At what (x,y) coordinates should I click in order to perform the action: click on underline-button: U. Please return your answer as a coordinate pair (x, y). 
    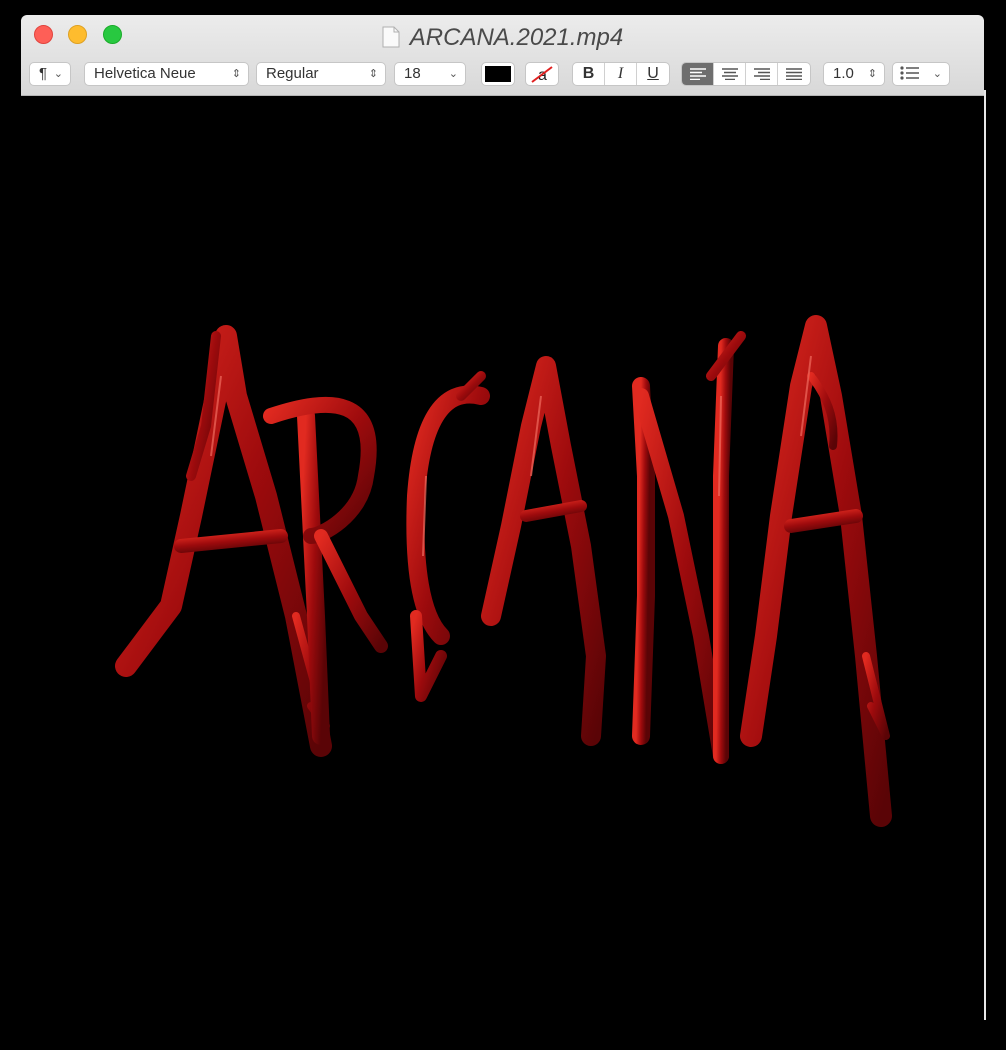
    Looking at the image, I should click on (653, 74).